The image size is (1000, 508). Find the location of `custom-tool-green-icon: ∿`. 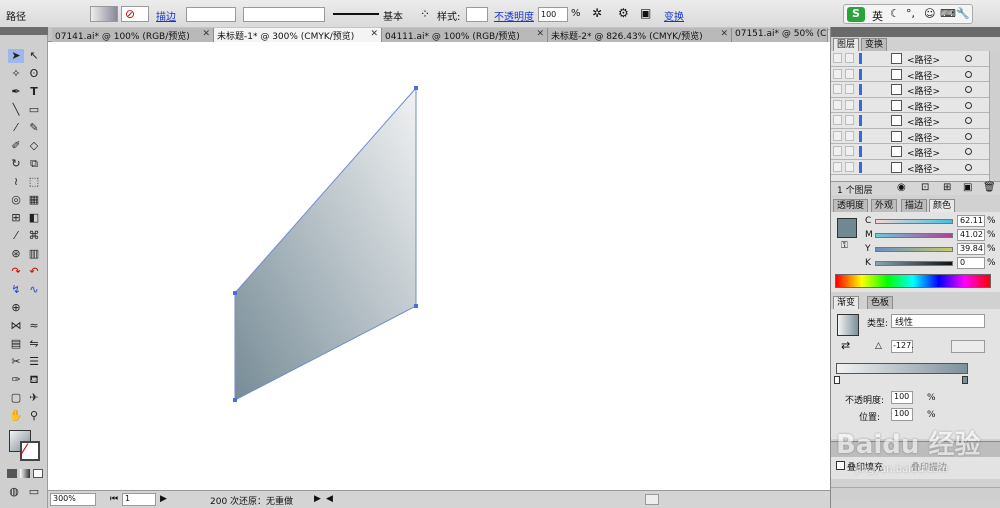

custom-tool-green-icon: ∿ is located at coordinates (34, 290).